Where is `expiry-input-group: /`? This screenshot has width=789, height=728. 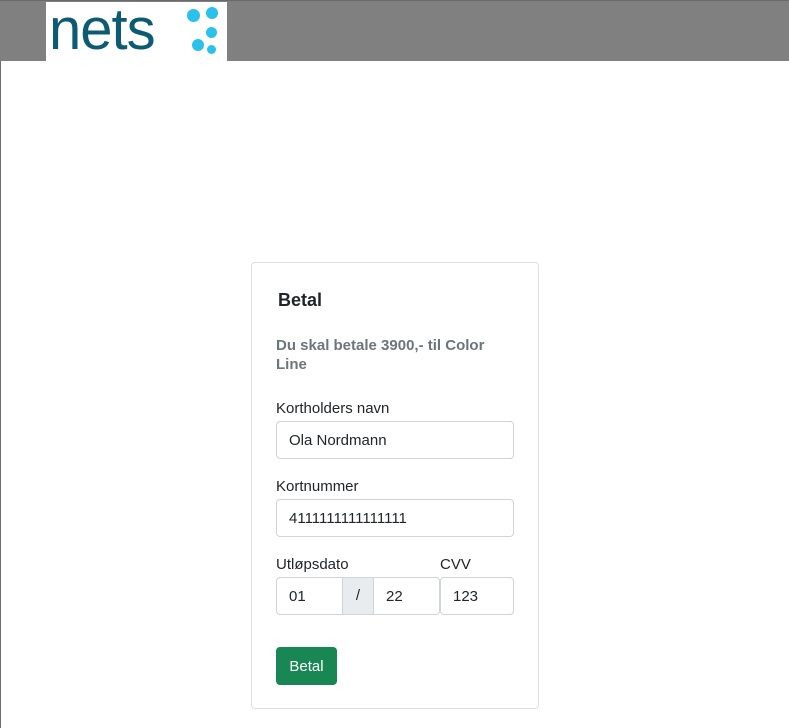
expiry-input-group: / is located at coordinates (358, 596).